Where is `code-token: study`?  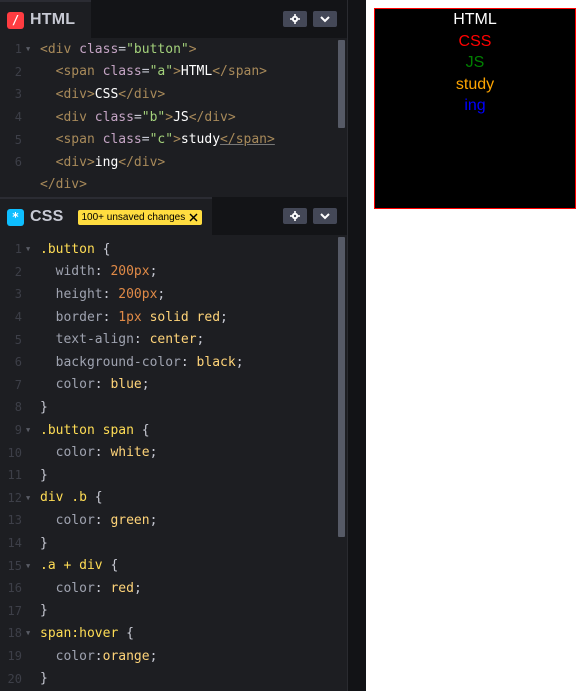 code-token: study is located at coordinates (200, 140).